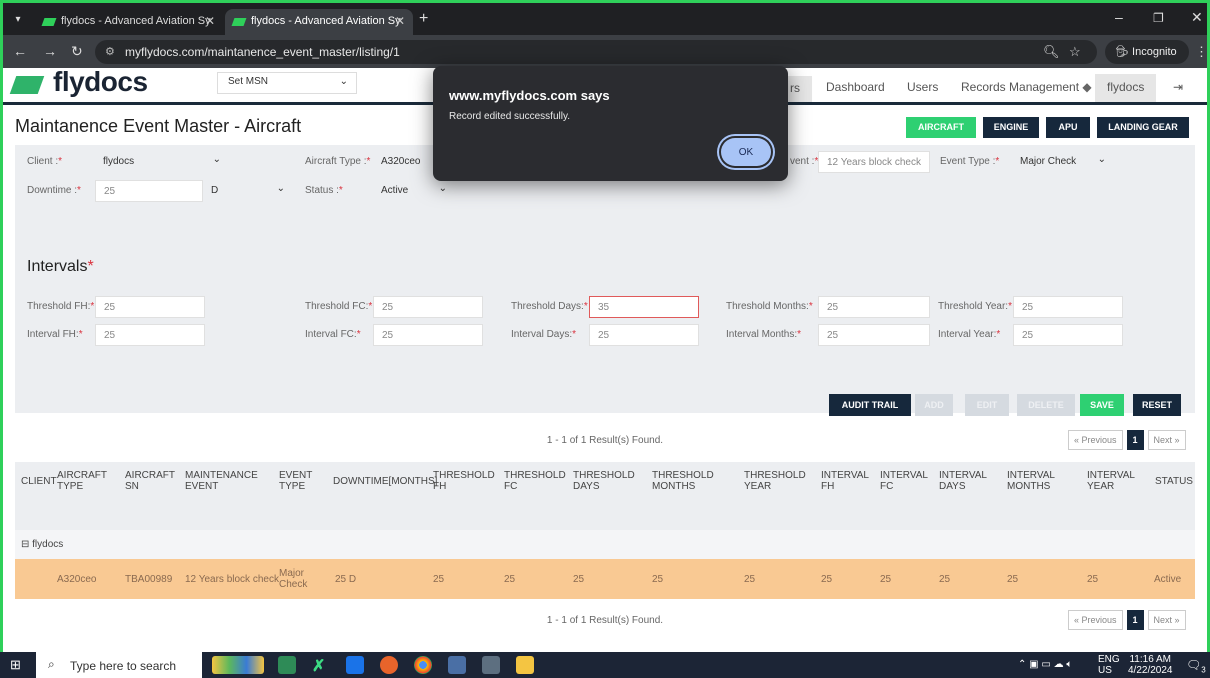 Image resolution: width=1210 pixels, height=678 pixels. What do you see at coordinates (78, 82) in the screenshot?
I see `flydocs-logo: flydocs` at bounding box center [78, 82].